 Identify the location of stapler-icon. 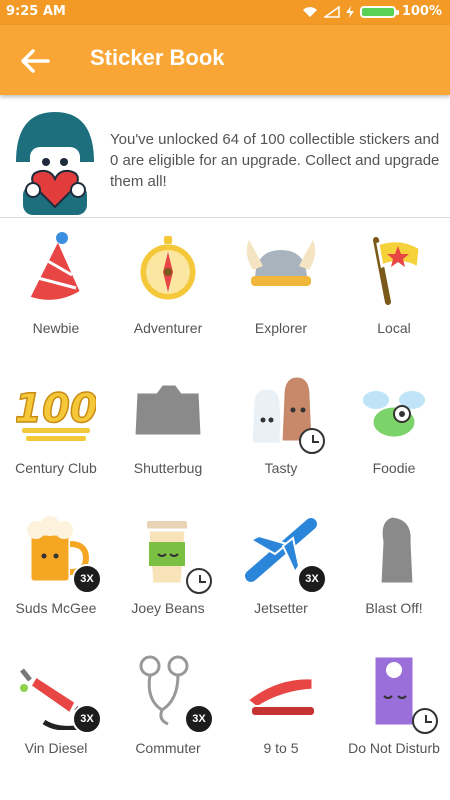
(280, 696).